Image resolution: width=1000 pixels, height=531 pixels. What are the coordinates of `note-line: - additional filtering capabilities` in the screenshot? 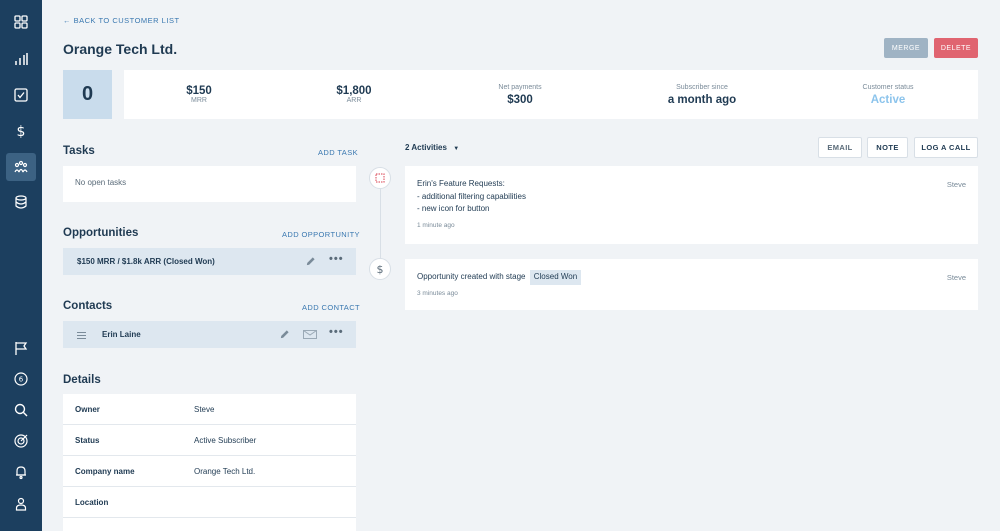 It's located at (471, 196).